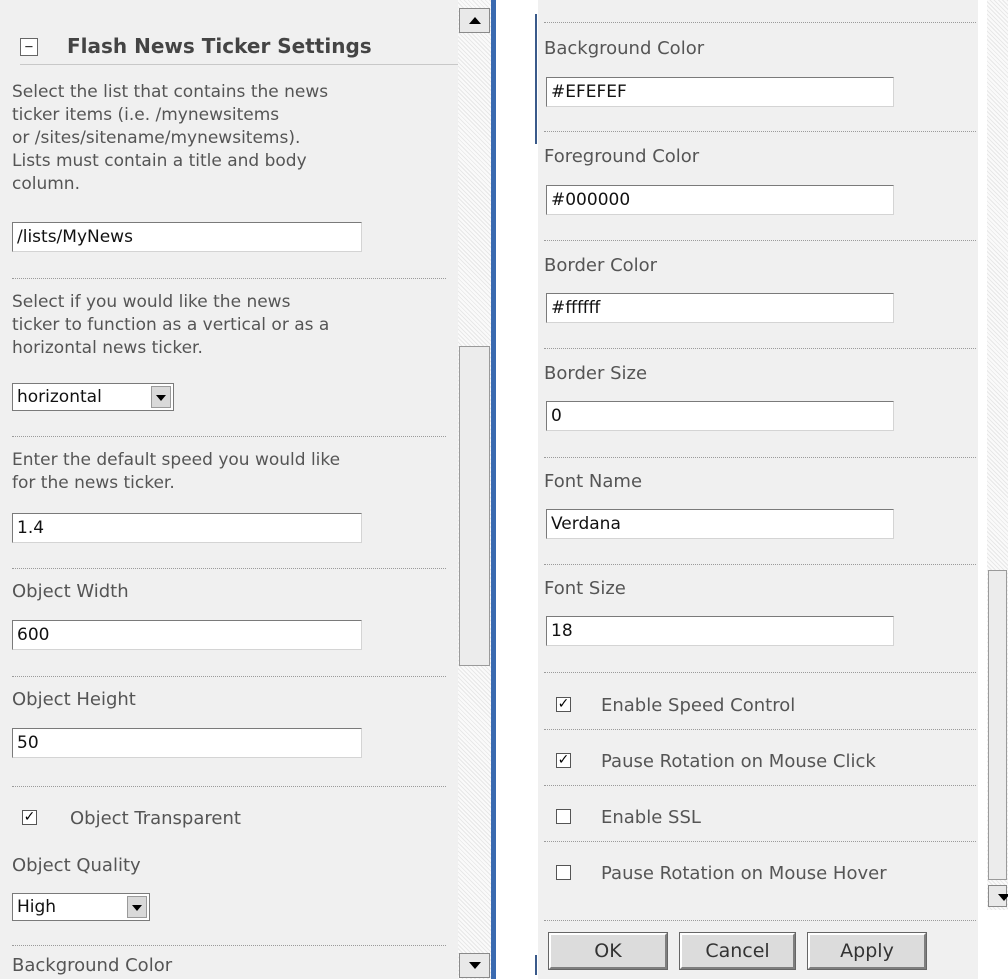 The width and height of the screenshot is (1008, 979). What do you see at coordinates (563, 816) in the screenshot?
I see `enable-ssl-checkbox` at bounding box center [563, 816].